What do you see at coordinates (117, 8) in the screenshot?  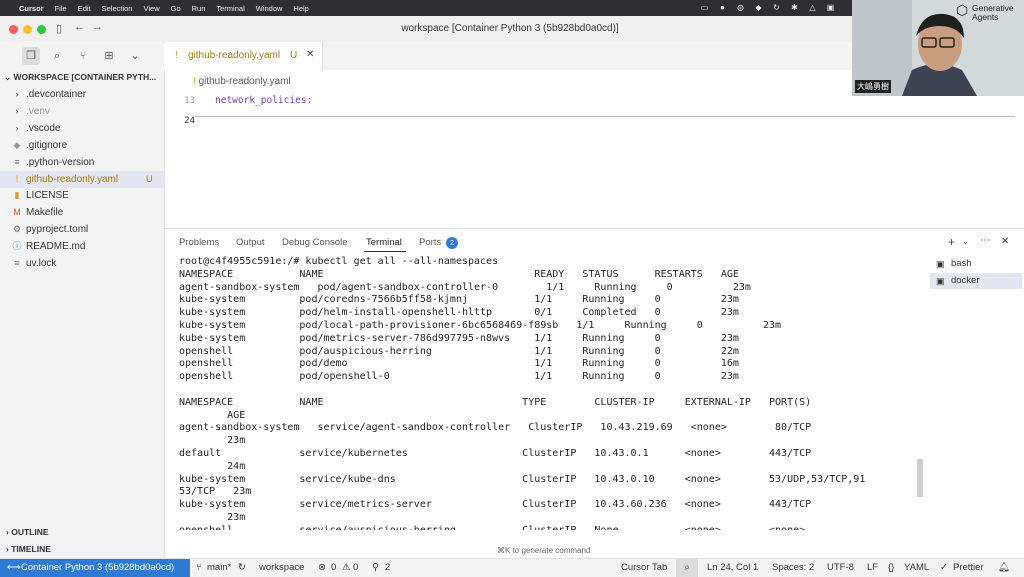 I see `menu-selection: Selection` at bounding box center [117, 8].